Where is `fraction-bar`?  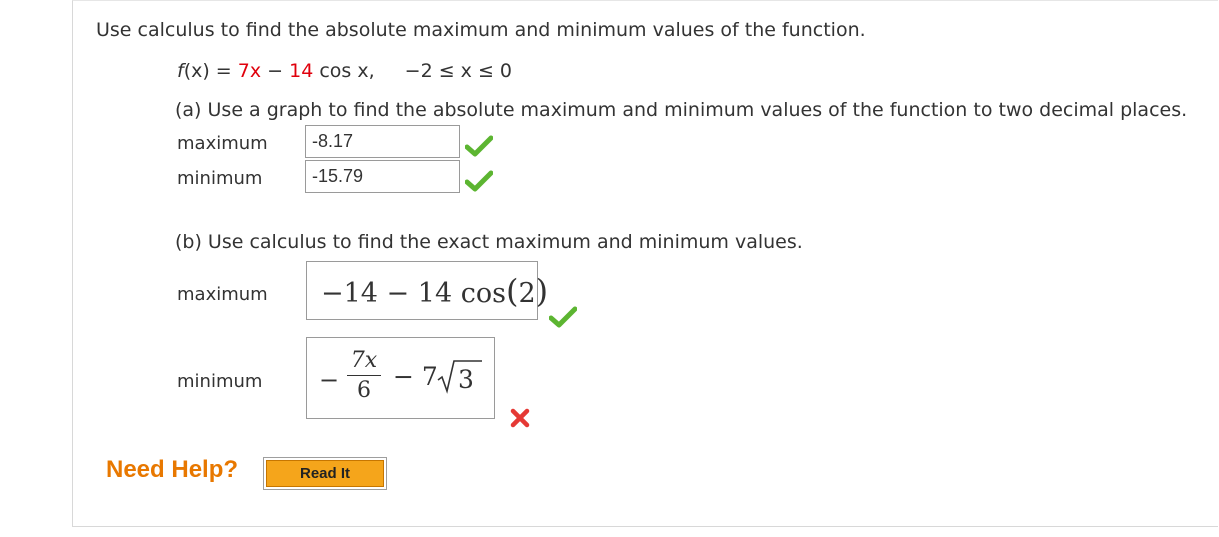 fraction-bar is located at coordinates (364, 375).